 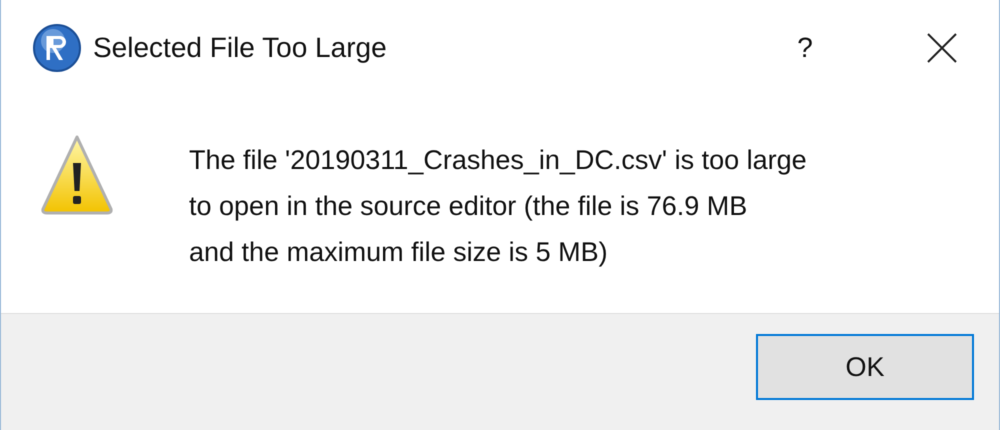 I want to click on help-button: ?, so click(x=805, y=47).